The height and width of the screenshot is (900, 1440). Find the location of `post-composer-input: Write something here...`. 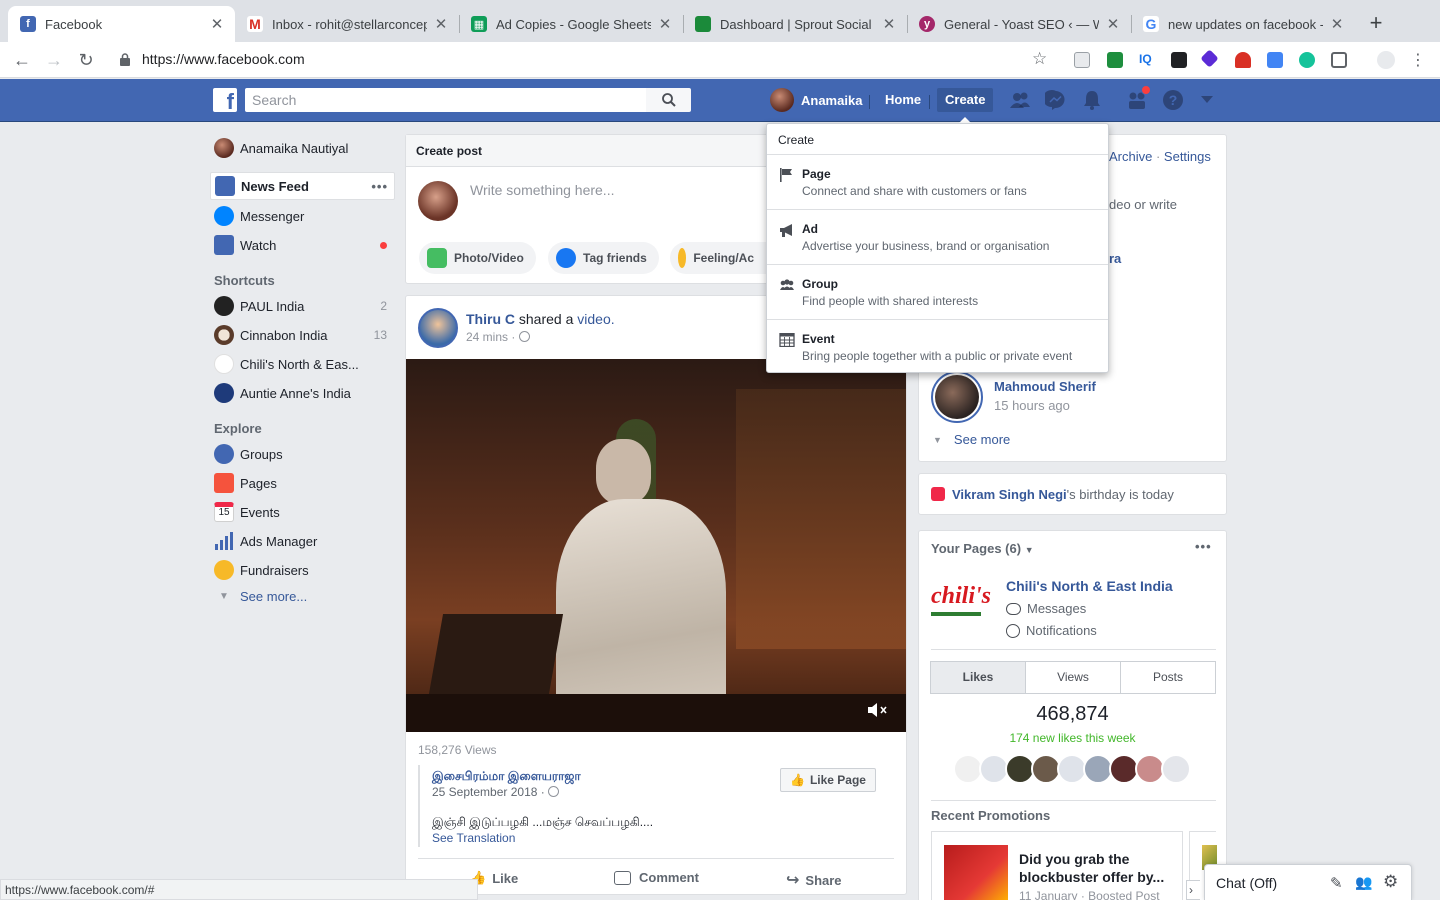

post-composer-input: Write something here... is located at coordinates (542, 190).